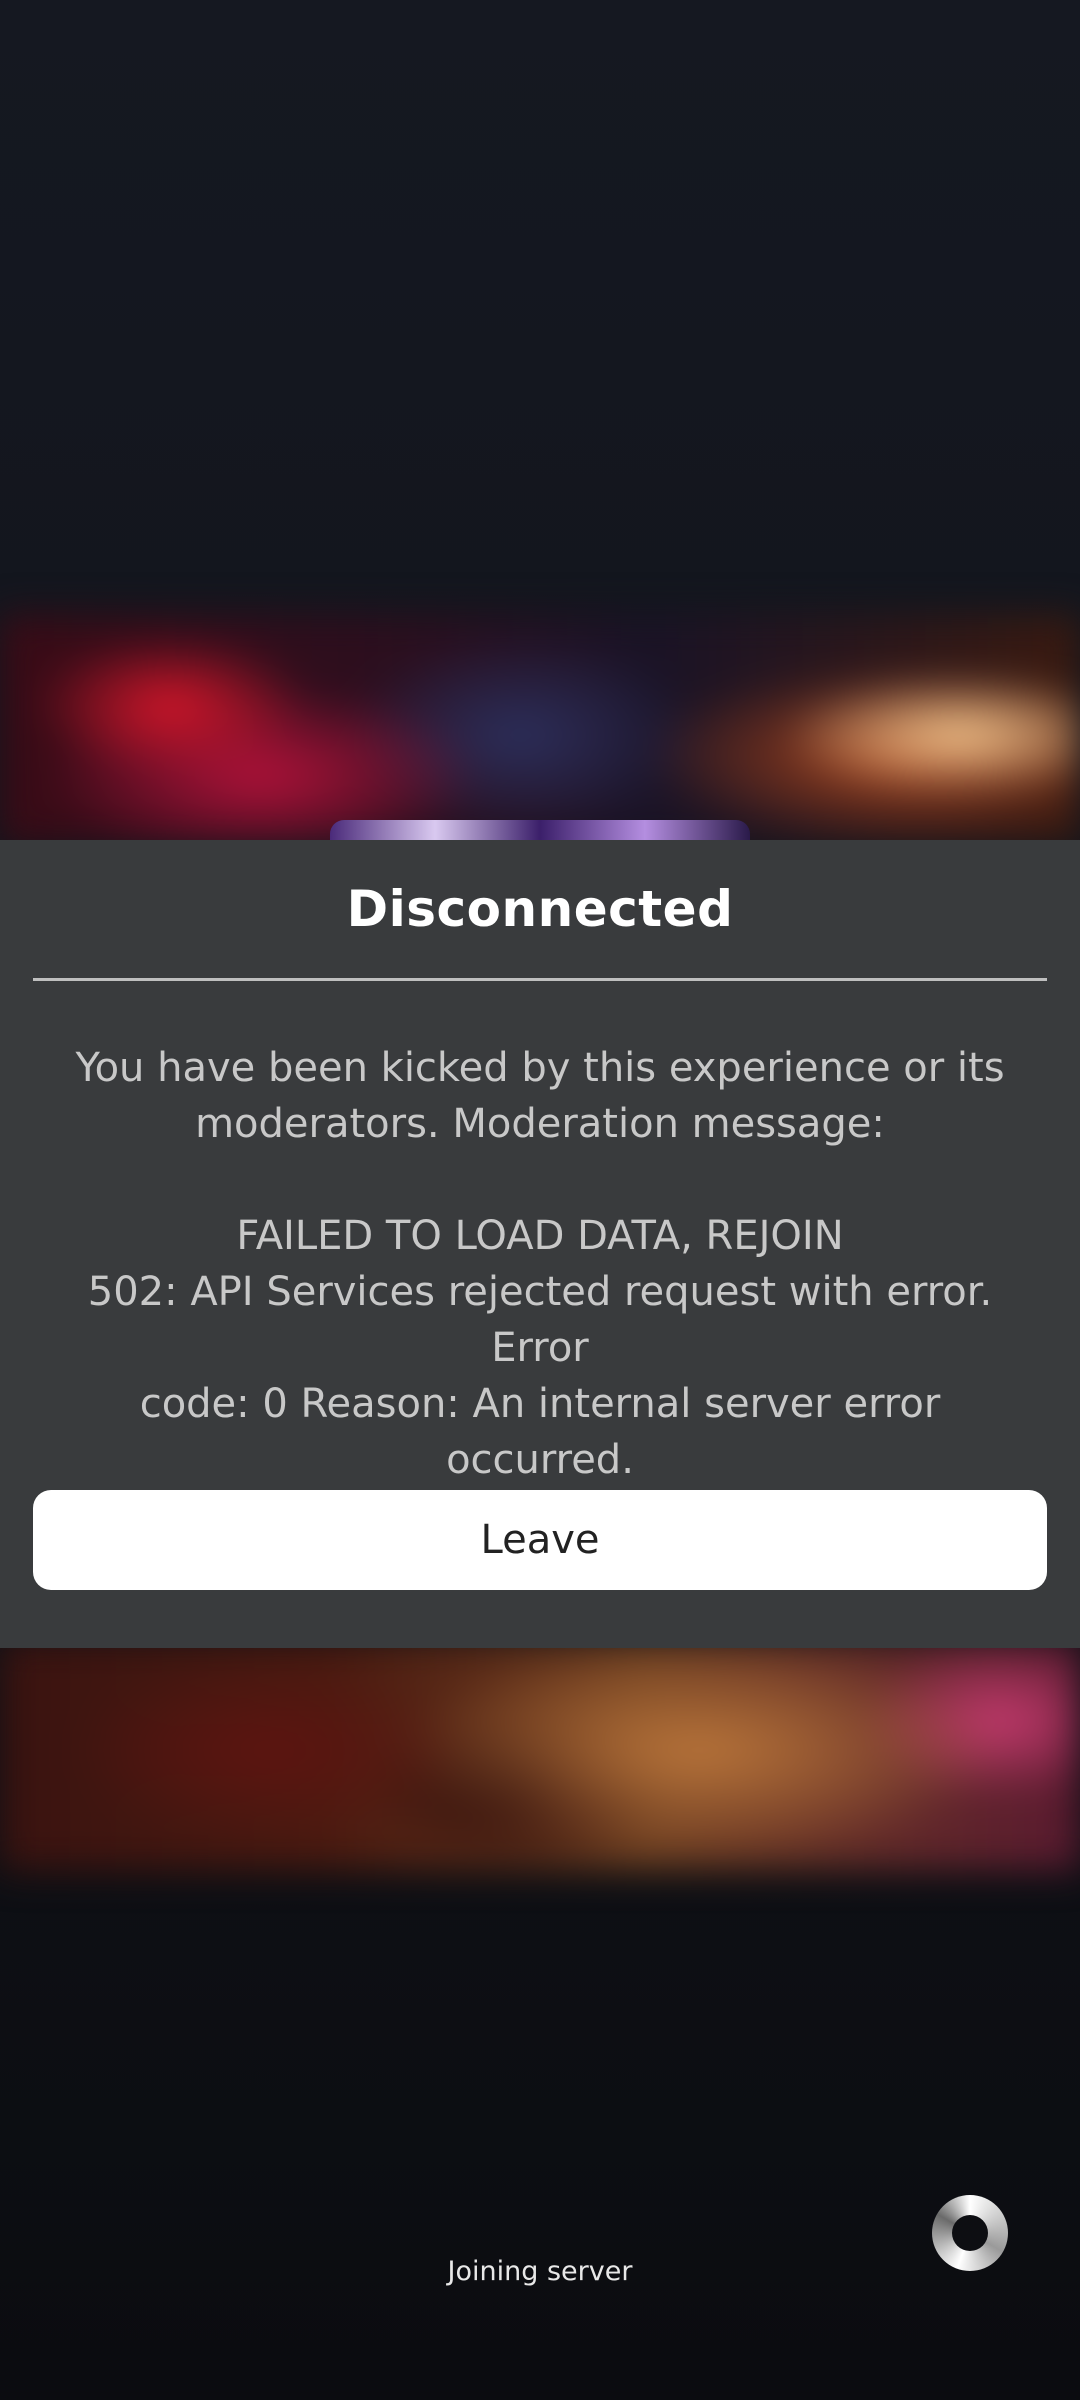  What do you see at coordinates (540, 1755) in the screenshot?
I see `game-thumbnail-blur-bottom` at bounding box center [540, 1755].